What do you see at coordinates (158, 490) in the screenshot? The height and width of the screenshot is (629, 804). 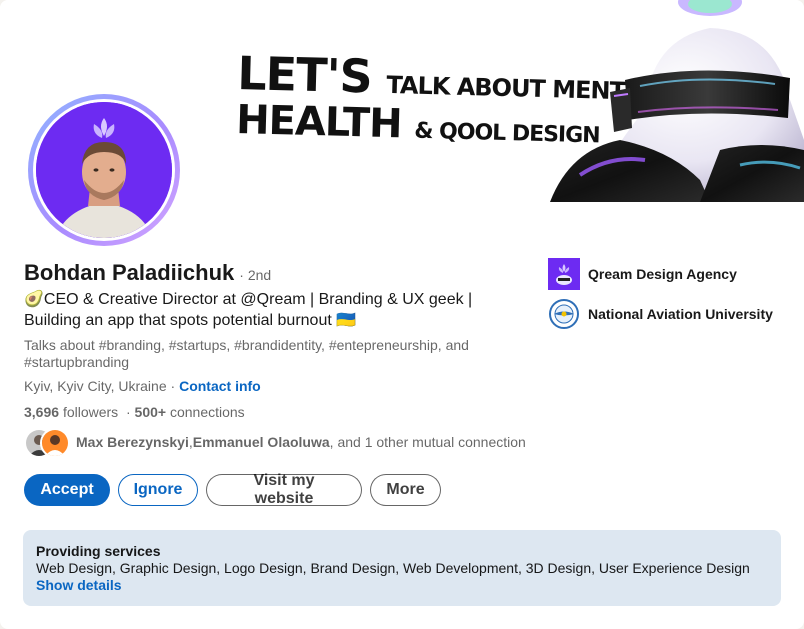 I see `ignore-button: Ignore` at bounding box center [158, 490].